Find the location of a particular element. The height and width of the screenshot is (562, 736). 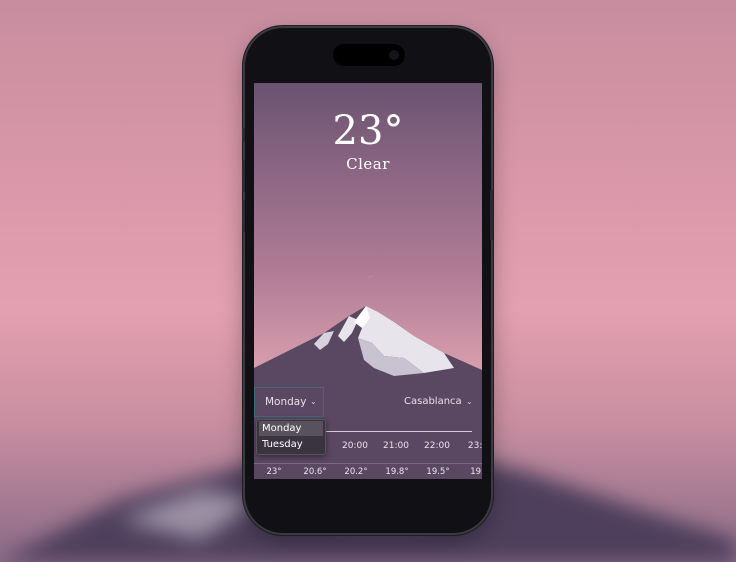

camera-lens is located at coordinates (394, 55).